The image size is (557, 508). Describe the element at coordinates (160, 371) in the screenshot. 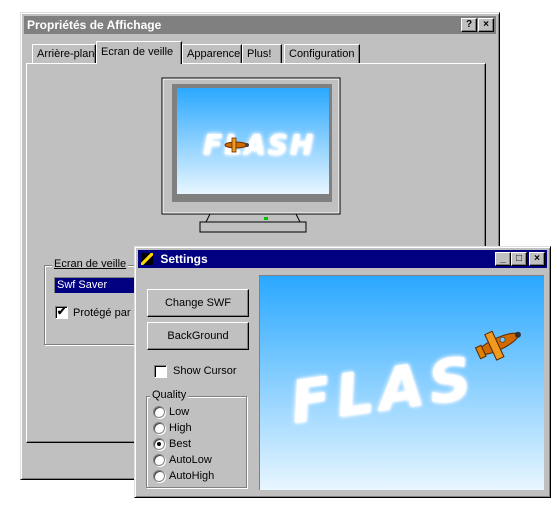

I see `show-cursor-checkbox` at that location.